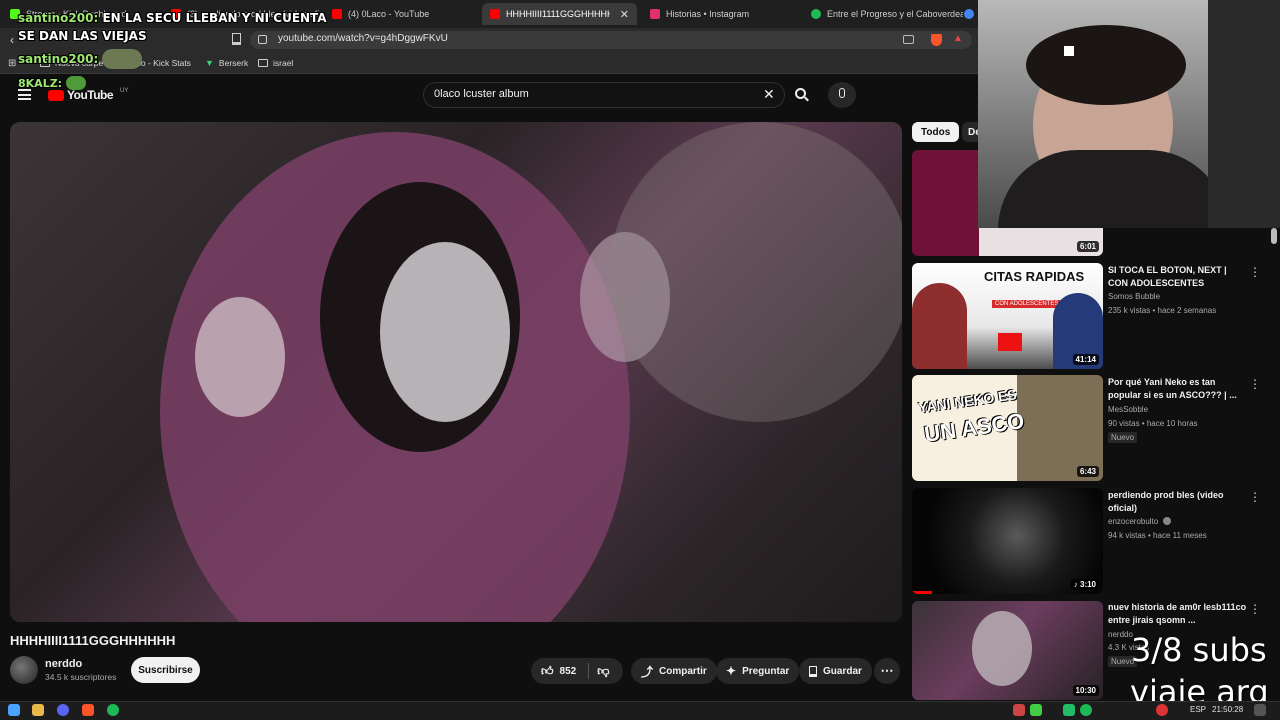 This screenshot has height=720, width=1280. I want to click on youtube-play-icon, so click(56, 95).